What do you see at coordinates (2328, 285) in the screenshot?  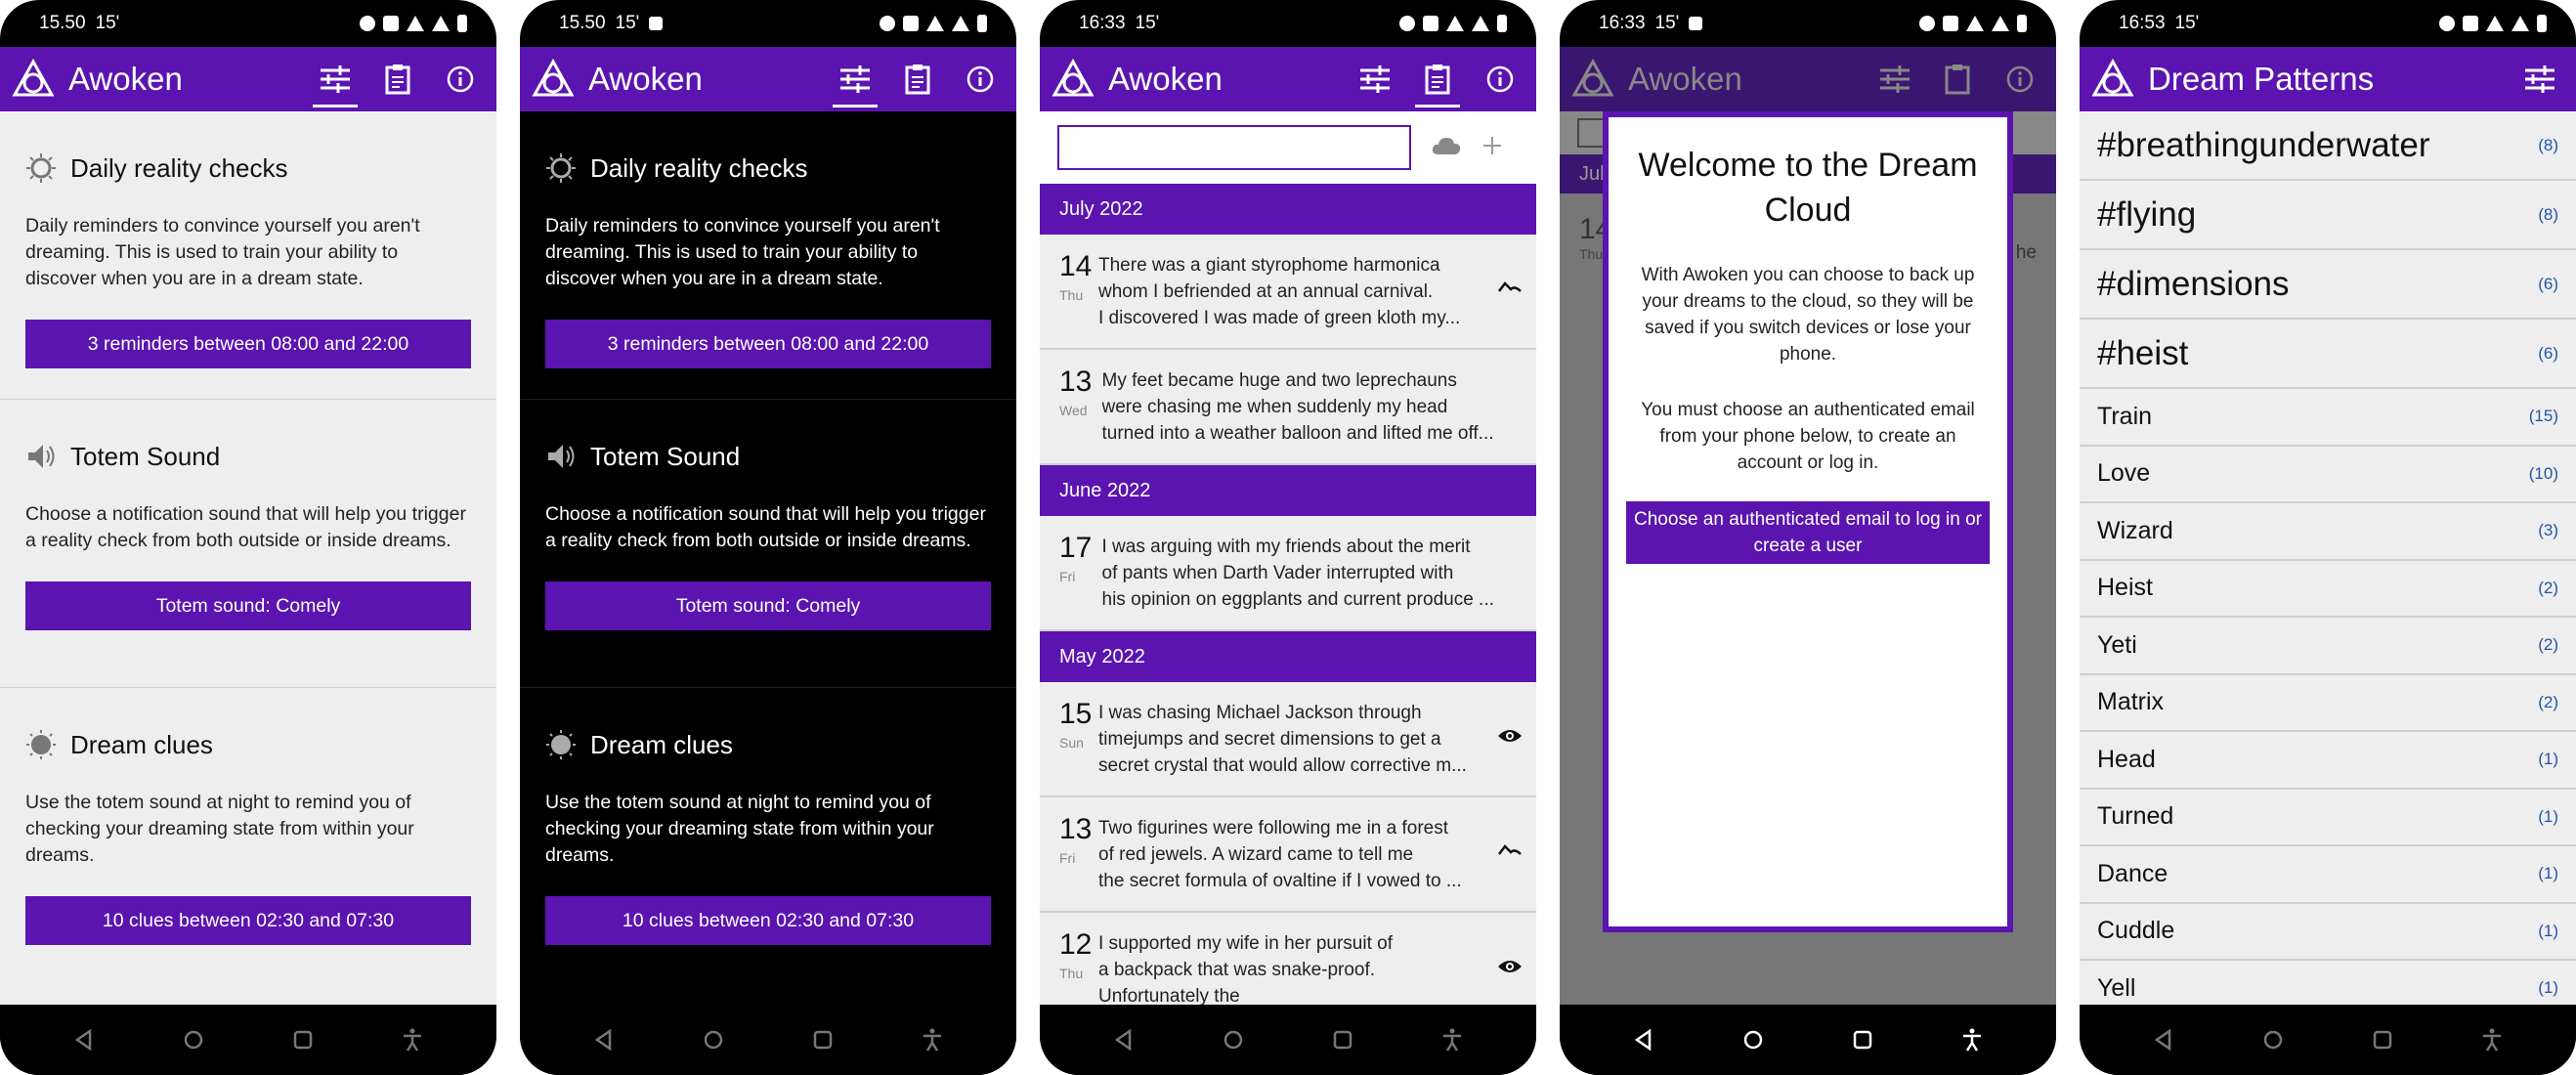 I see `pattern-tag-row: #dimensions (6)` at bounding box center [2328, 285].